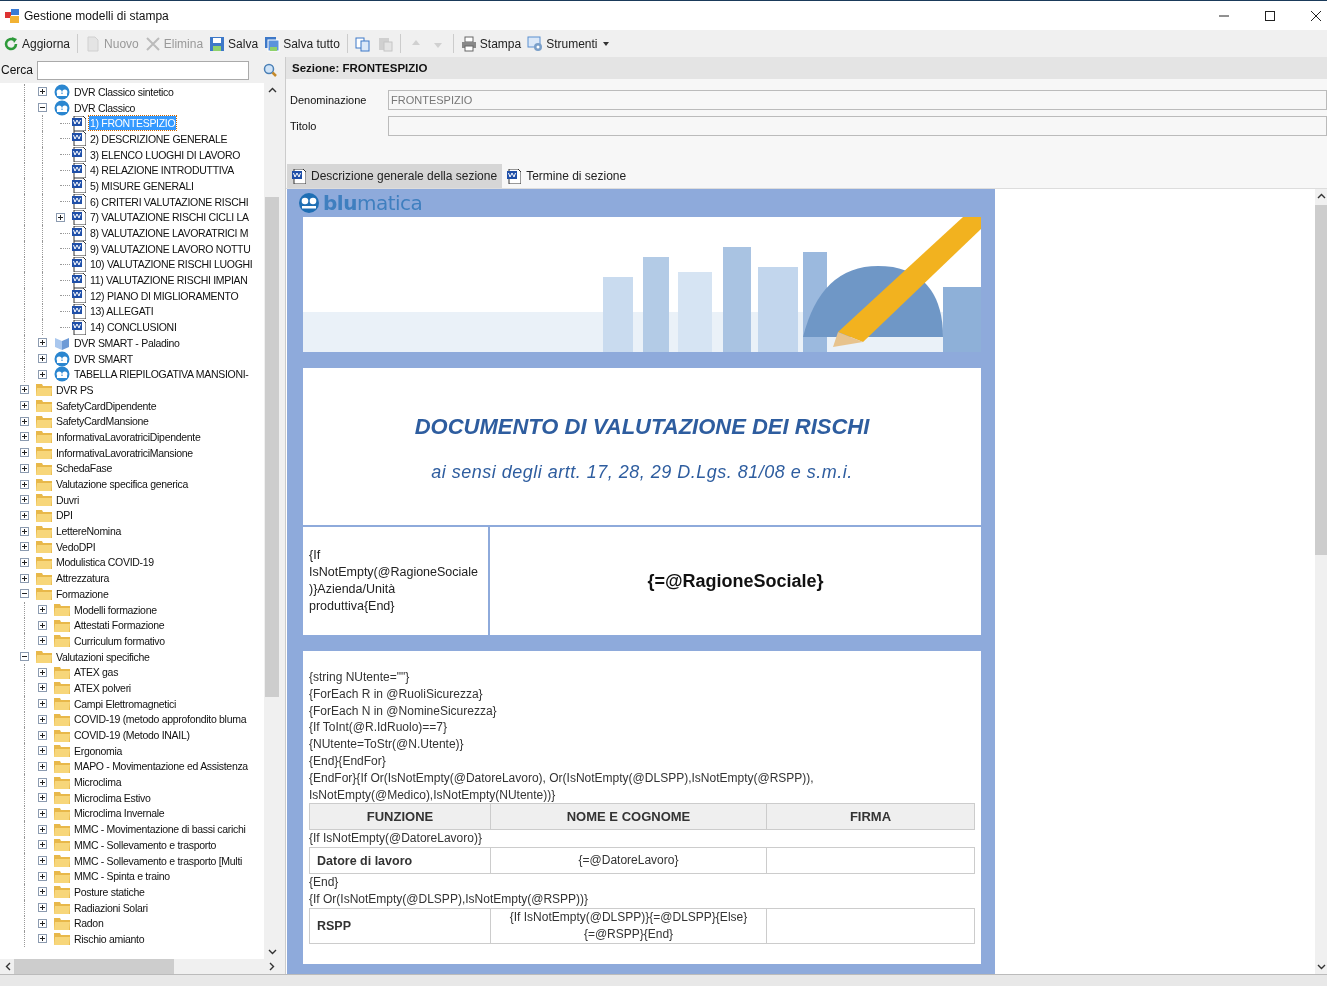 The height and width of the screenshot is (986, 1327). What do you see at coordinates (164, 295) in the screenshot?
I see `tree-item: 12) PIANO DI MIGLIORAMENTO` at bounding box center [164, 295].